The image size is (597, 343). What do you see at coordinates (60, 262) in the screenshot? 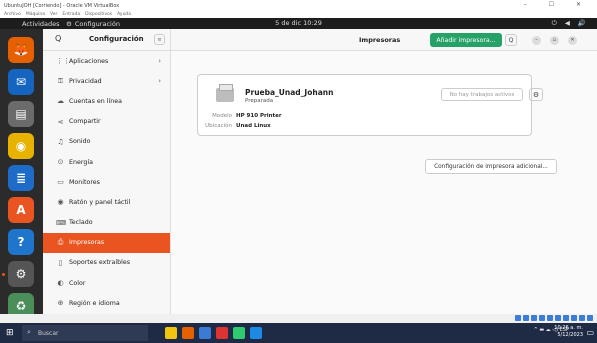
I see `sidebar-item-icon: ▯` at bounding box center [60, 262].